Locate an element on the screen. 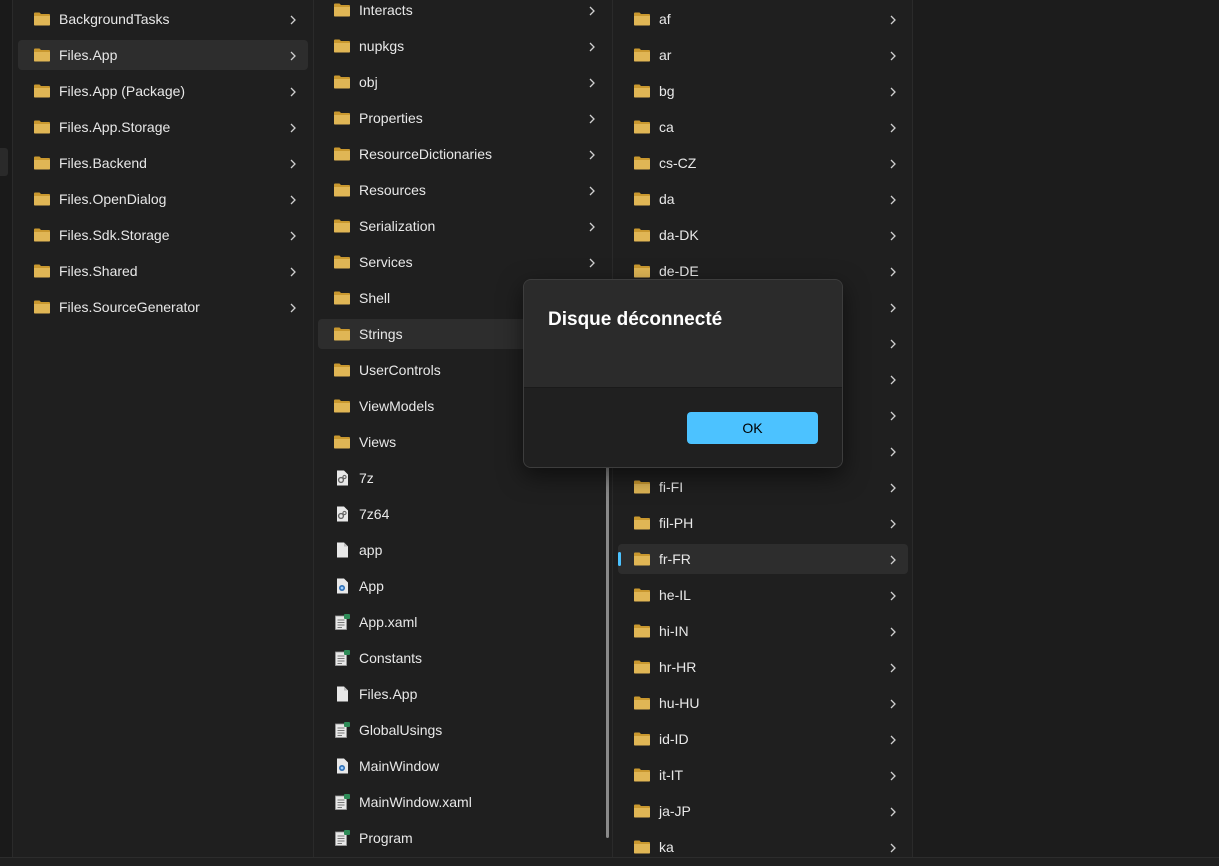 This screenshot has width=1219, height=866. disconnected-drive-dialog: Disque déconnecté OK is located at coordinates (683, 373).